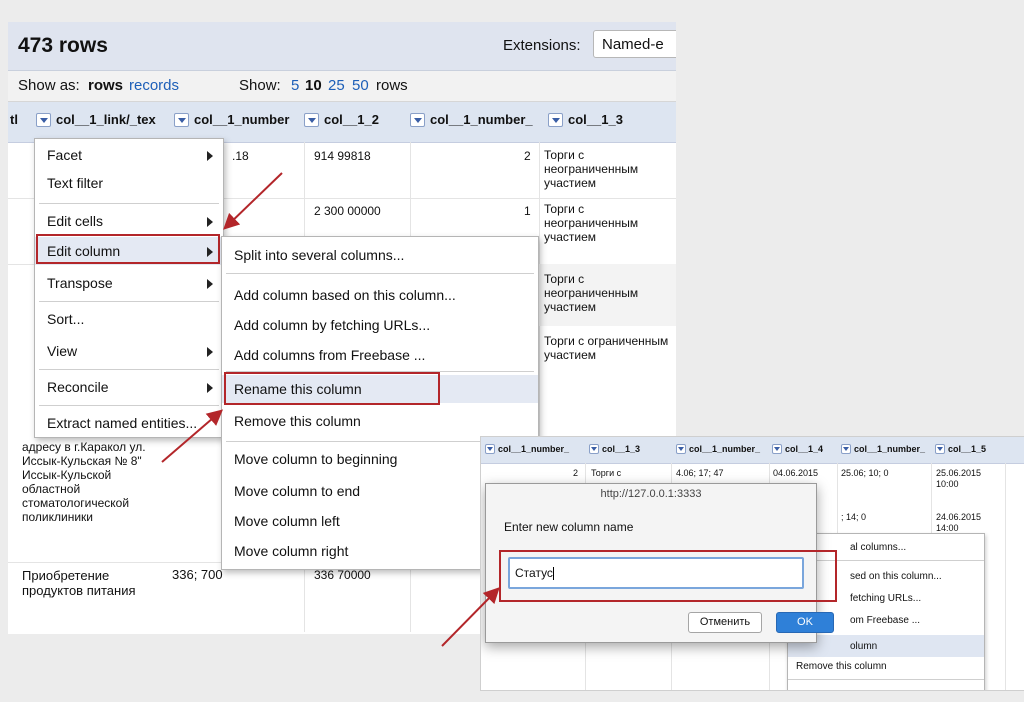 This screenshot has width=1024, height=702. I want to click on arrow-to-rename, so click(192, 436).